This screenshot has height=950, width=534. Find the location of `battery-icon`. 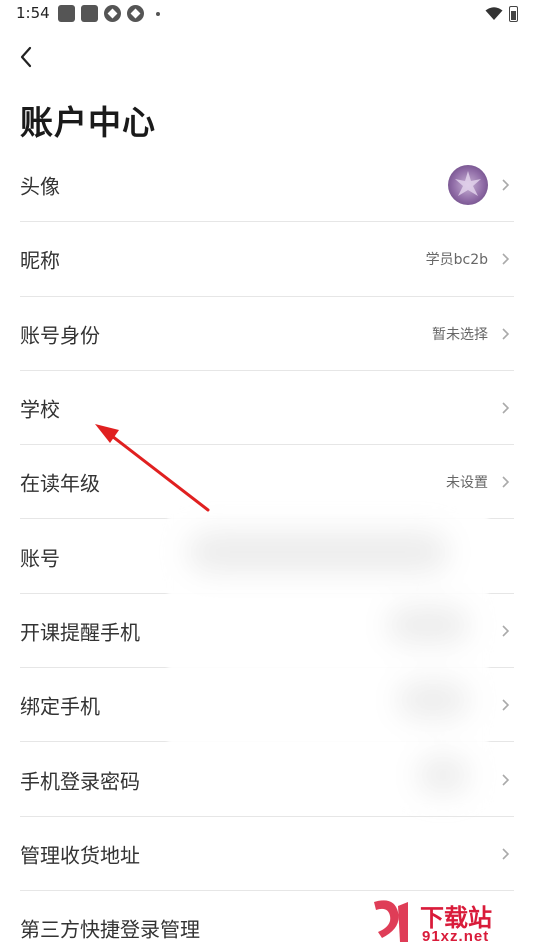

battery-icon is located at coordinates (513, 14).